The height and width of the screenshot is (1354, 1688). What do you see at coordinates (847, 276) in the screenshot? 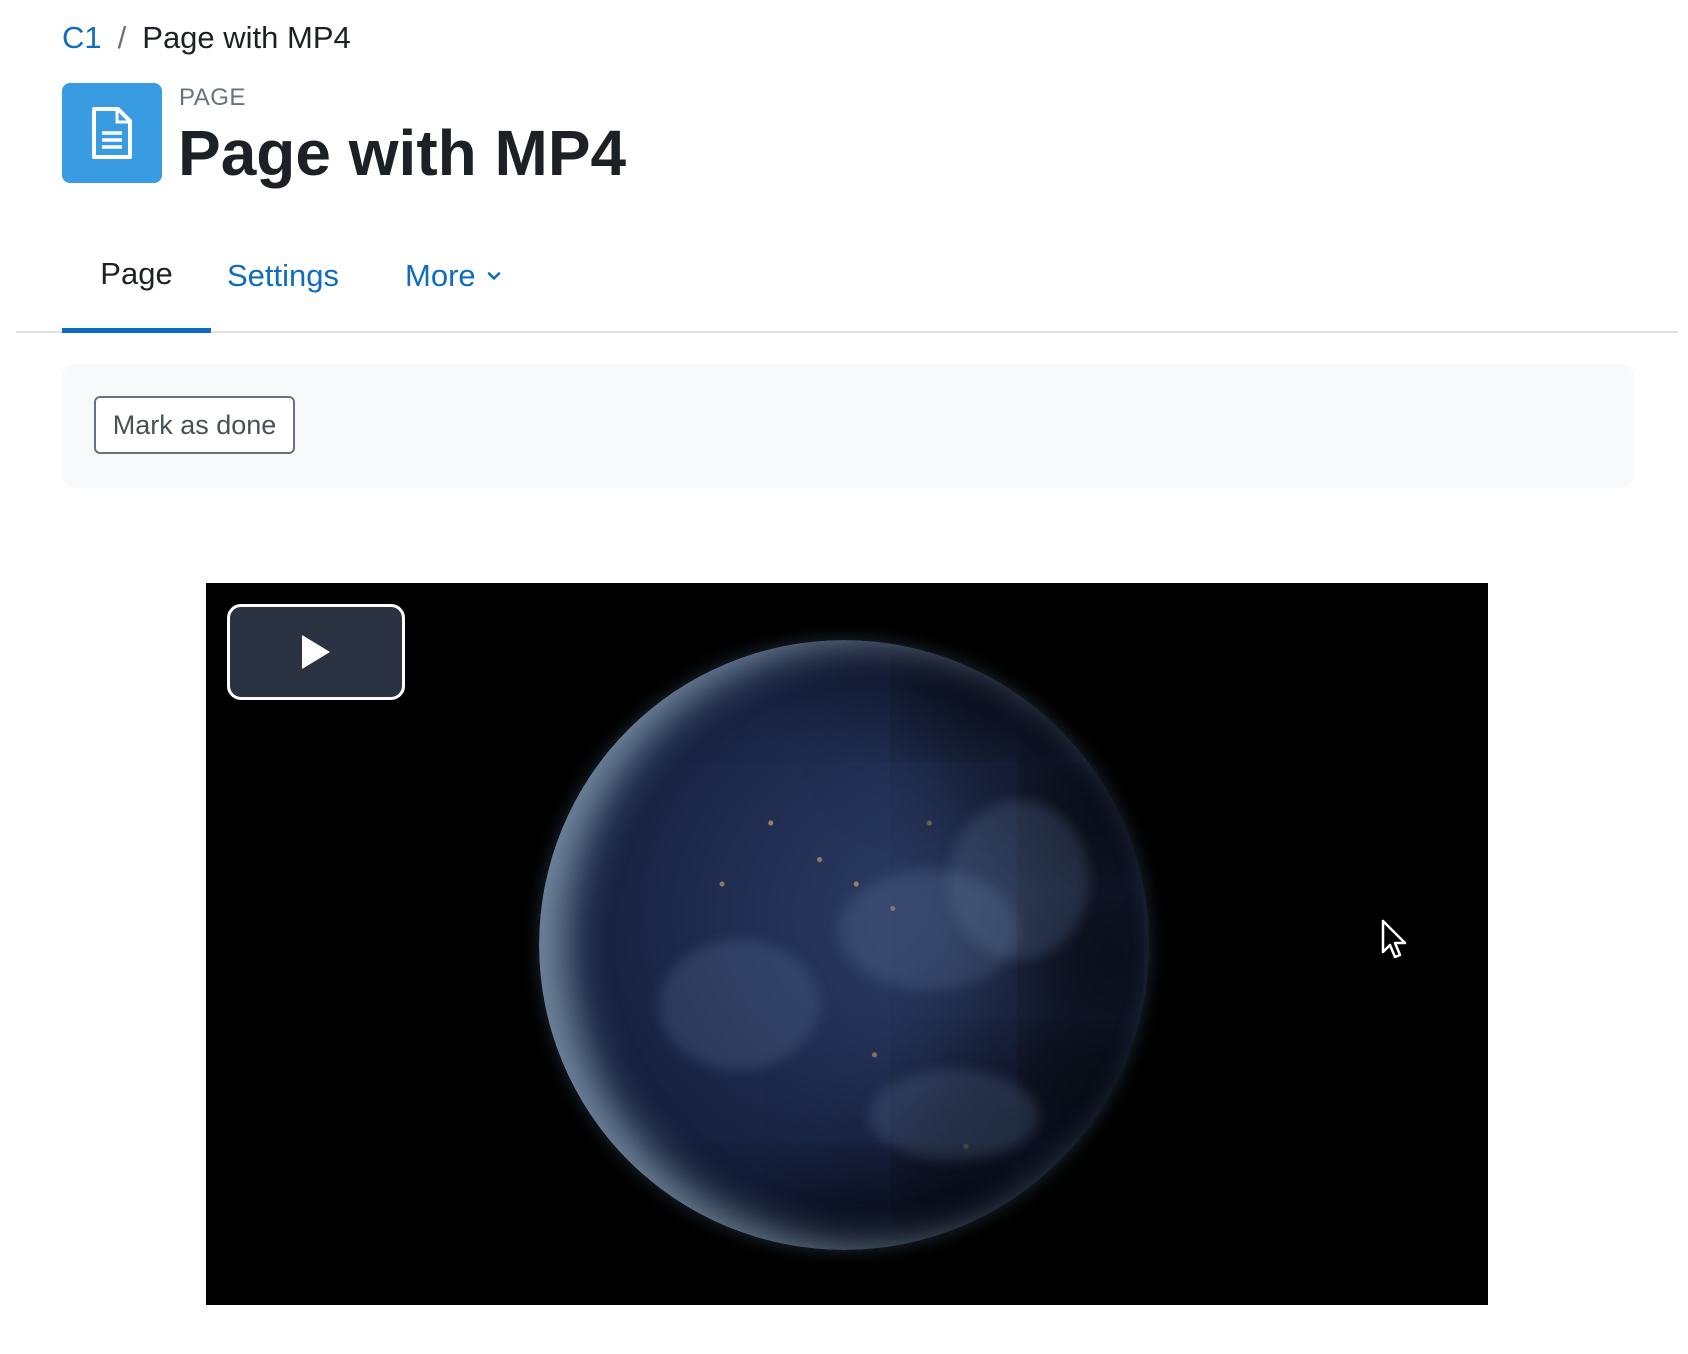
I see `secondary-navigation: Page Settings More` at bounding box center [847, 276].